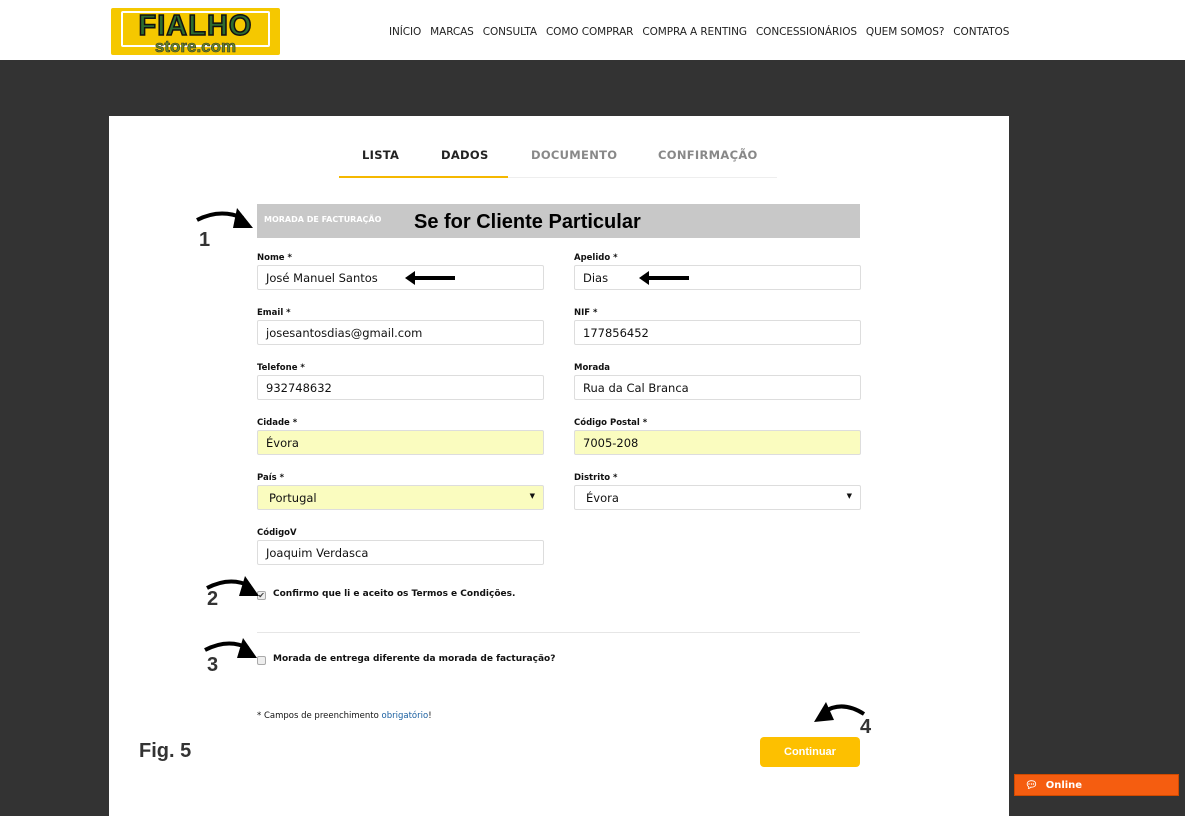 The width and height of the screenshot is (1185, 816). I want to click on telefone-label: Telefone *, so click(281, 368).